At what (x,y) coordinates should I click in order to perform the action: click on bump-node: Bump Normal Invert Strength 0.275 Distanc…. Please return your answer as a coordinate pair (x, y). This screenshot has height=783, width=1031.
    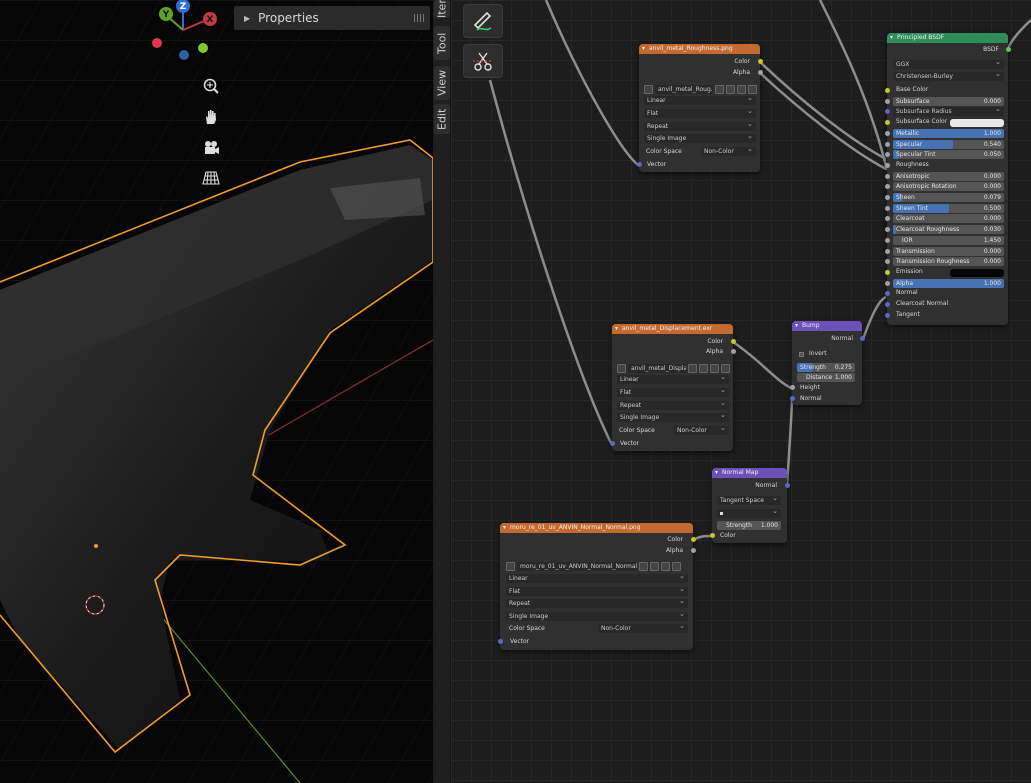
    Looking at the image, I should click on (827, 363).